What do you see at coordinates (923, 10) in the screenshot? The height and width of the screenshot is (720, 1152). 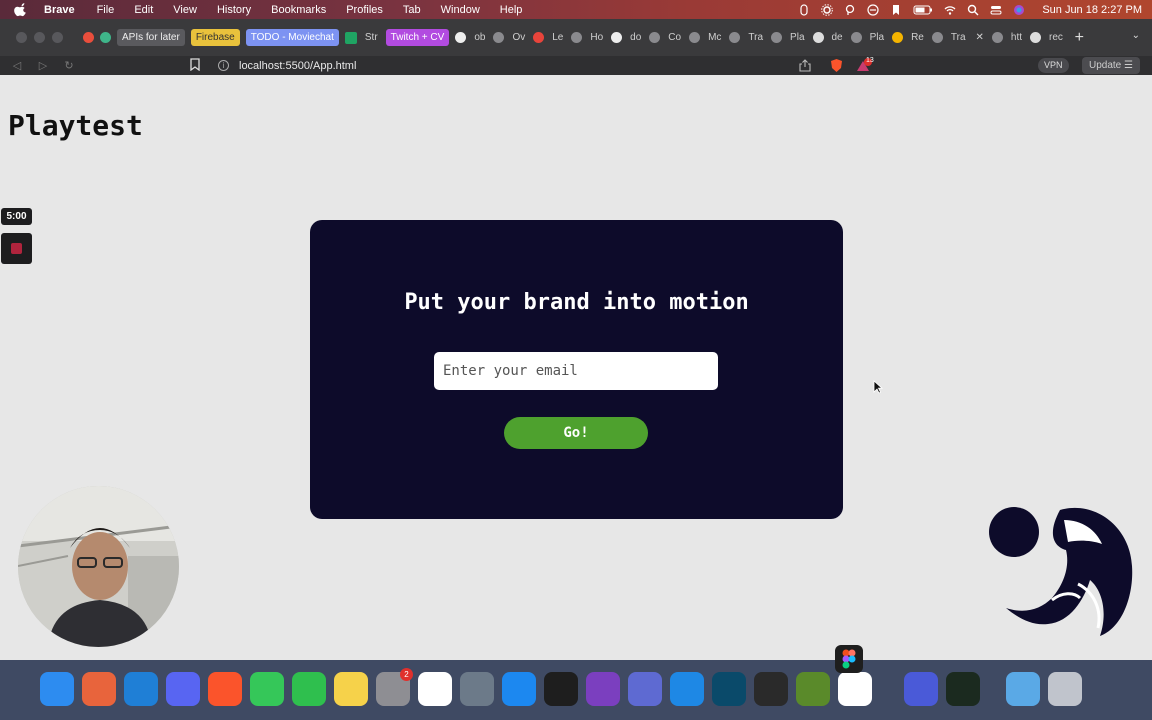 I see `battery-icon` at bounding box center [923, 10].